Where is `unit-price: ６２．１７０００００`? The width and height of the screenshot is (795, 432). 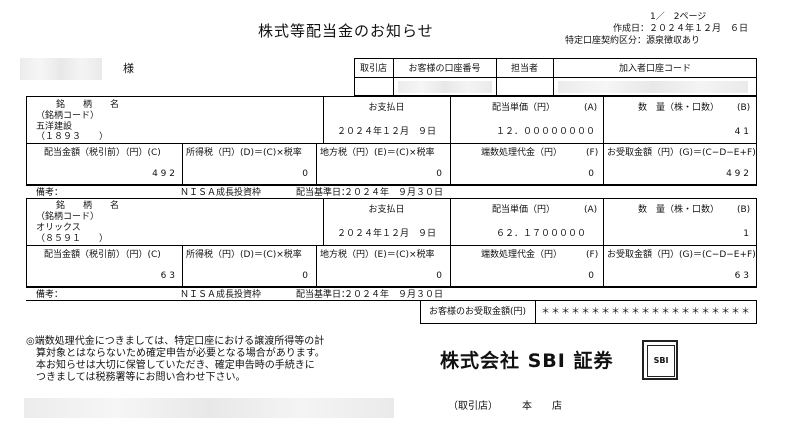 unit-price: ６２．１７０００００ is located at coordinates (541, 234).